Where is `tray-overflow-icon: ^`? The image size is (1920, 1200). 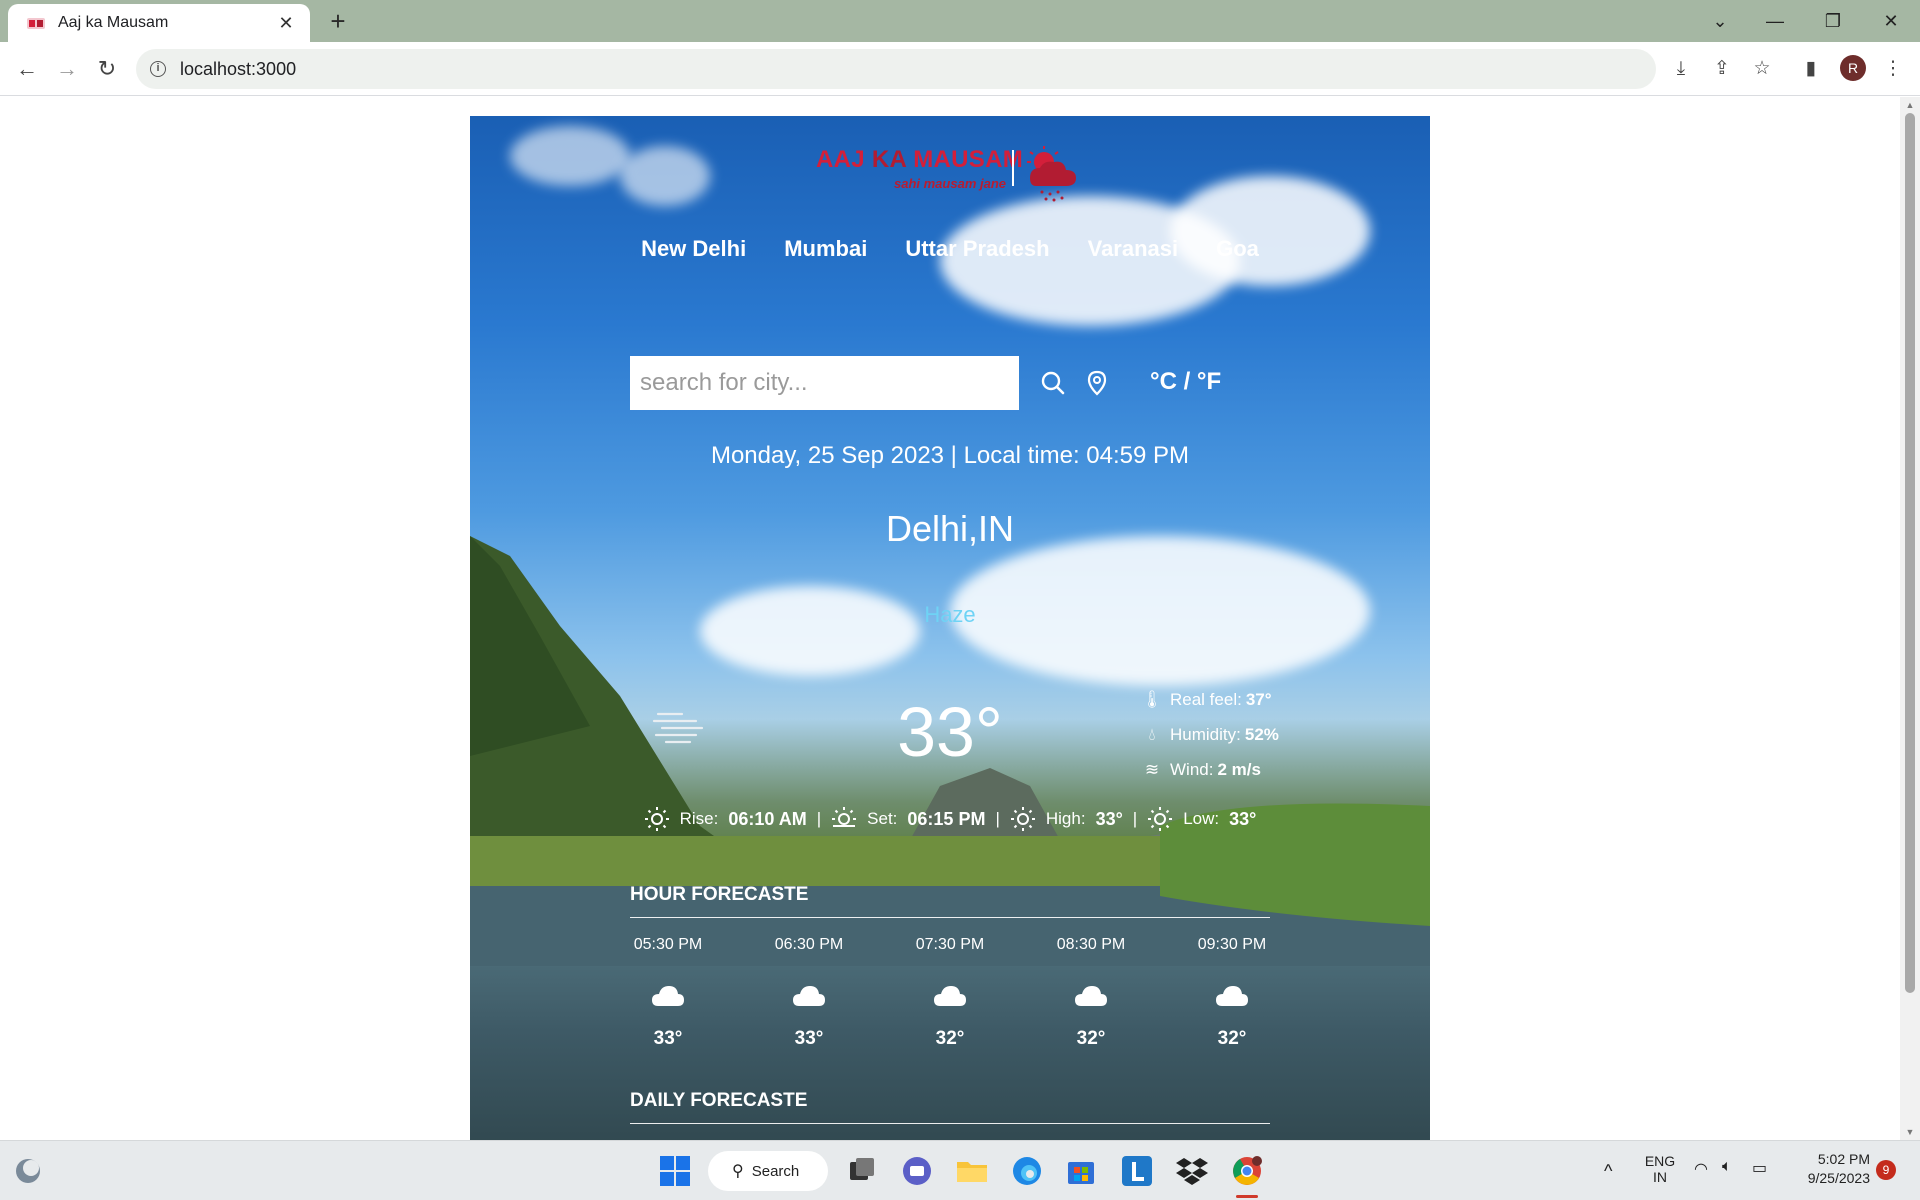
tray-overflow-icon: ^ is located at coordinates (1608, 1171).